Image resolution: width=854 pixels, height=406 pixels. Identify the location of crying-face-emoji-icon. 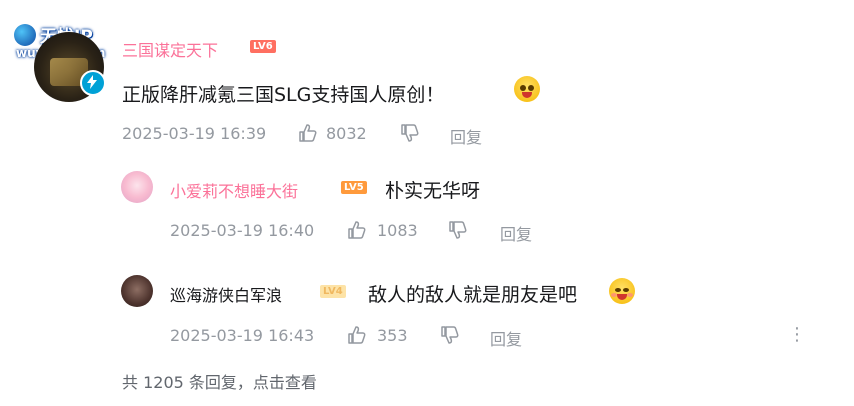
(527, 89).